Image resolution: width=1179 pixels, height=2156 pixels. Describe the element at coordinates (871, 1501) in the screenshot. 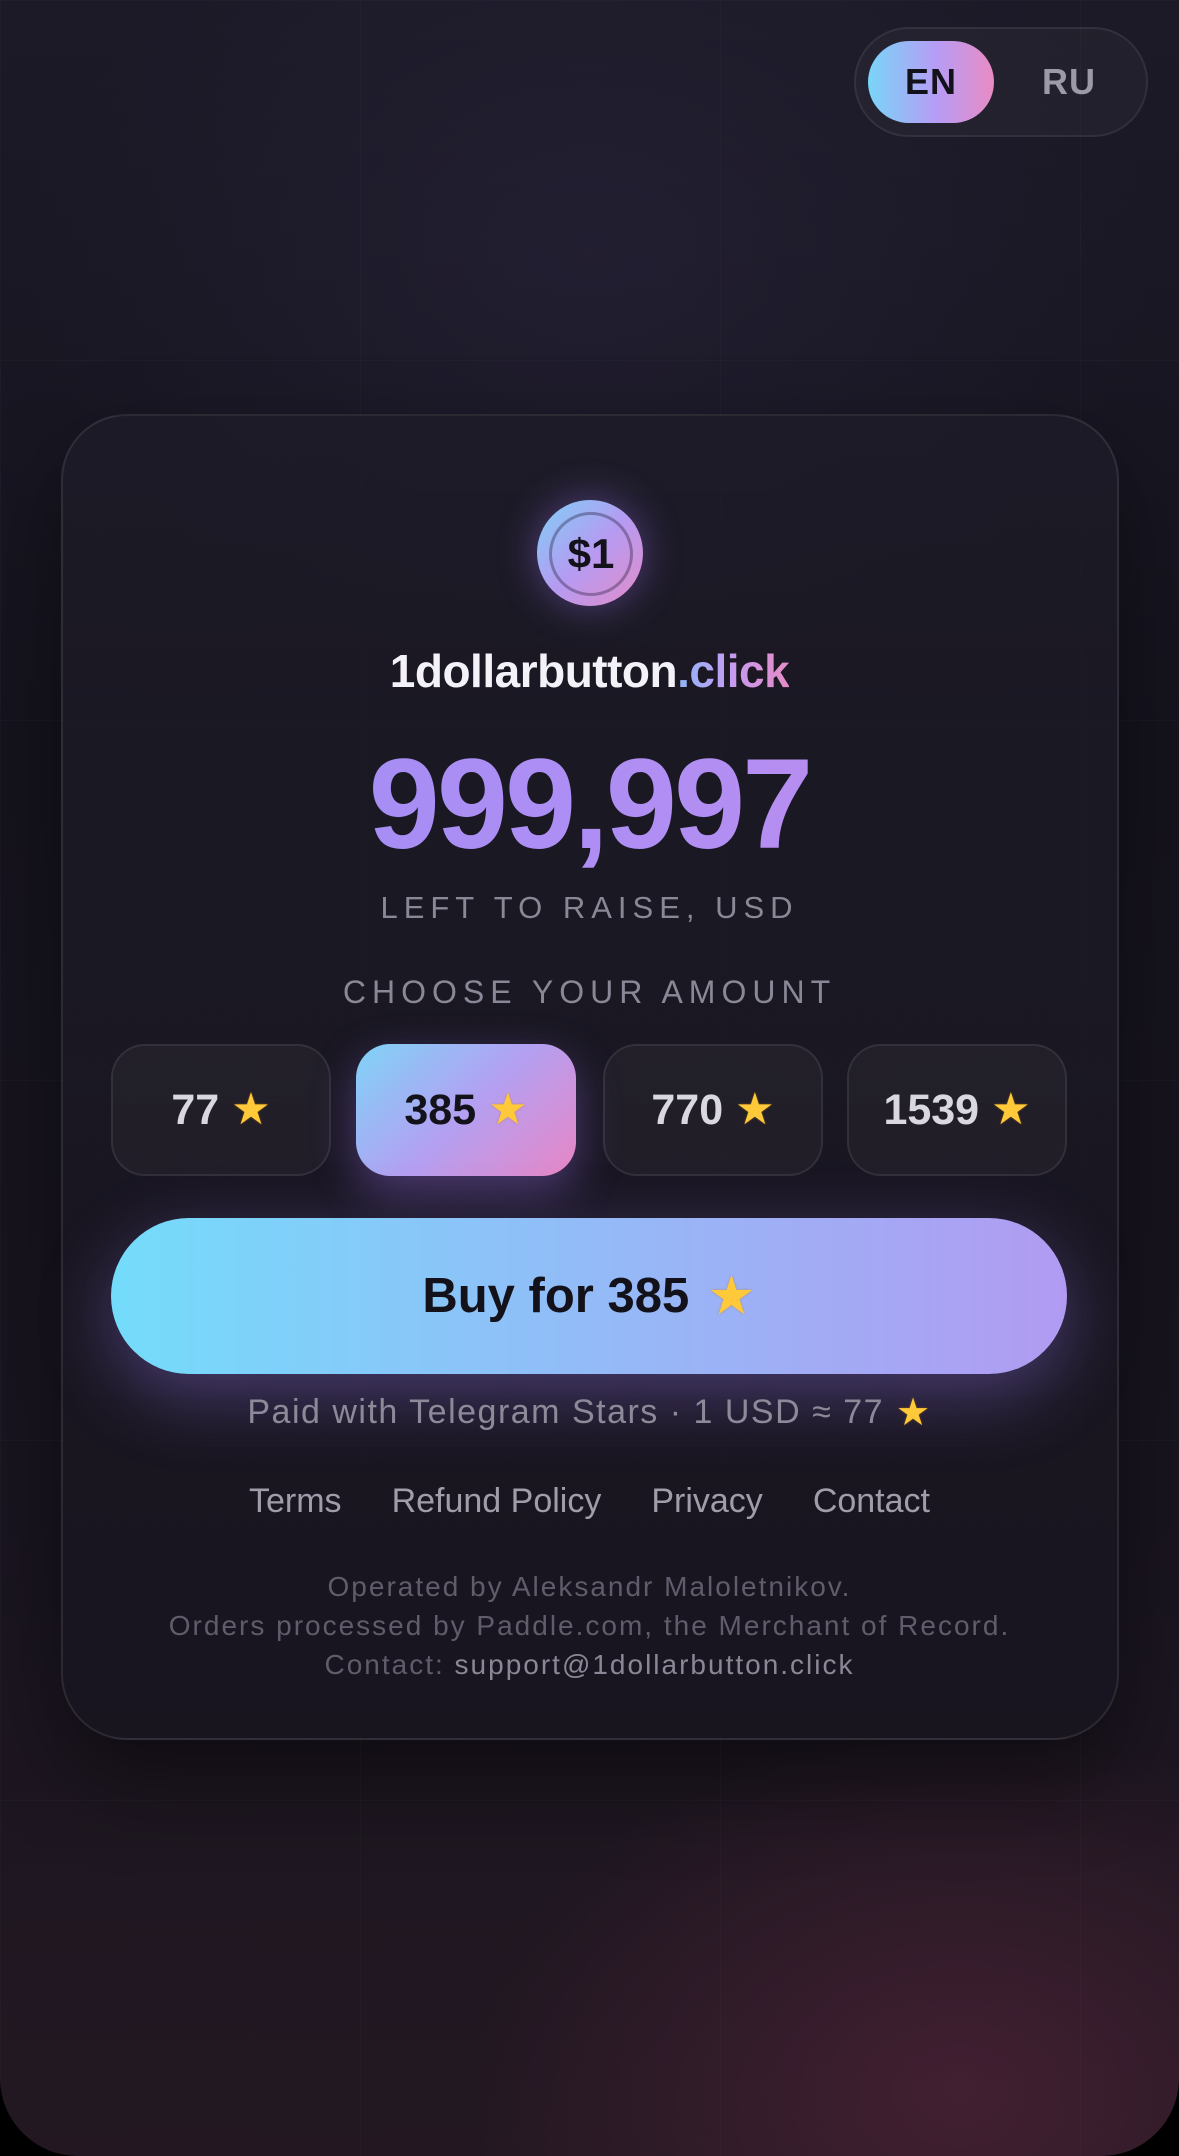

I see `contact-link: Contact` at that location.